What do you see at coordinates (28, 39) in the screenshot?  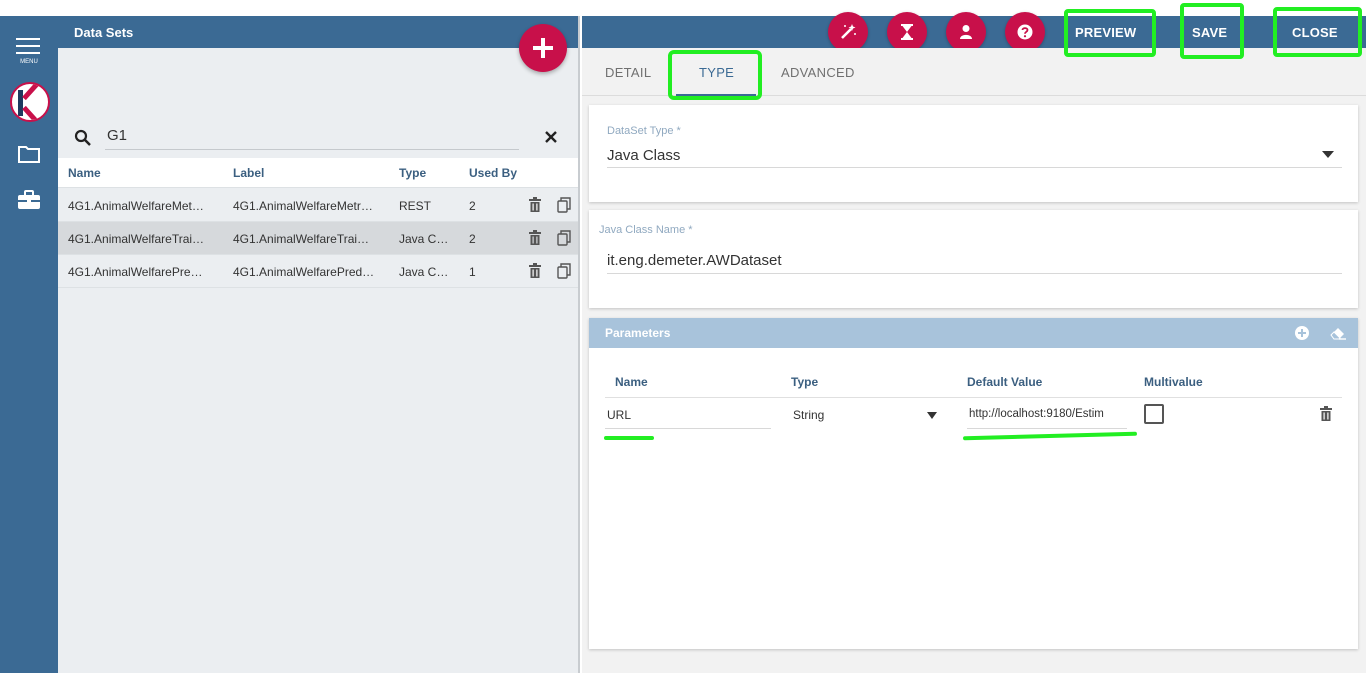 I see `menu-icon` at bounding box center [28, 39].